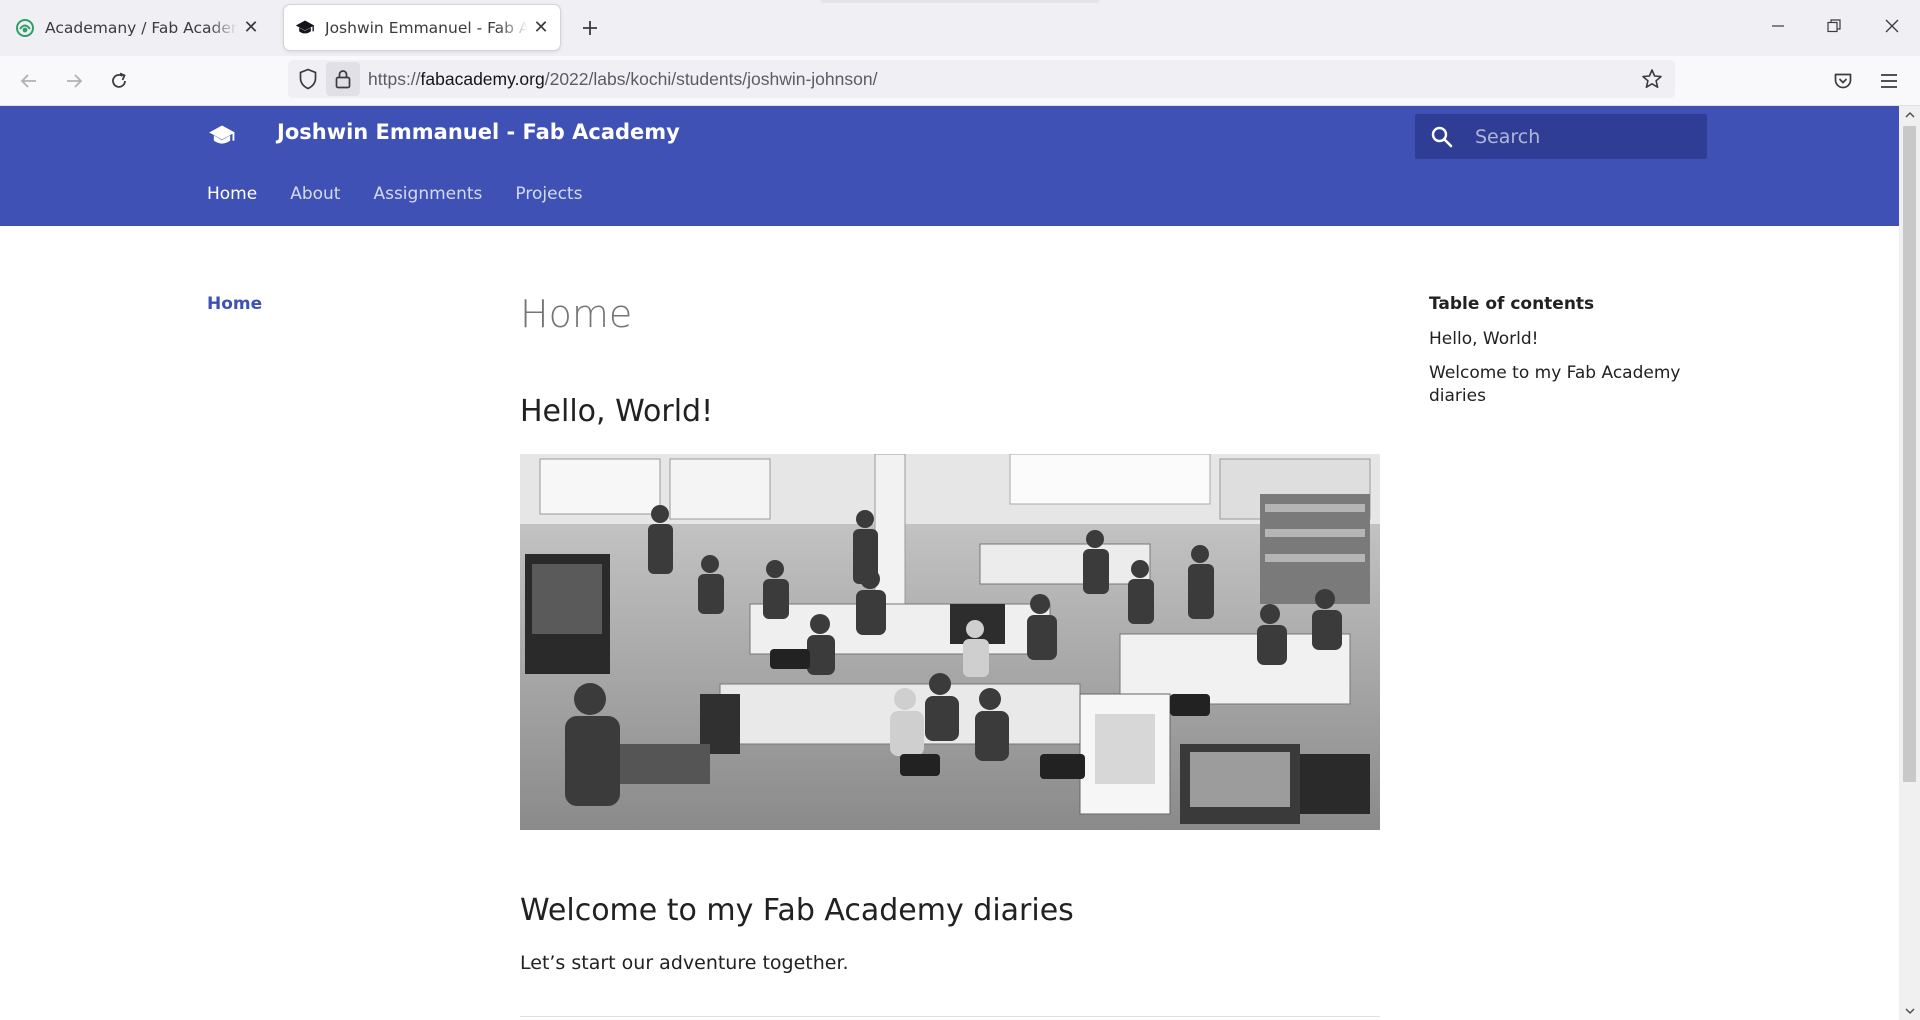  I want to click on search-input: Search, so click(1561, 136).